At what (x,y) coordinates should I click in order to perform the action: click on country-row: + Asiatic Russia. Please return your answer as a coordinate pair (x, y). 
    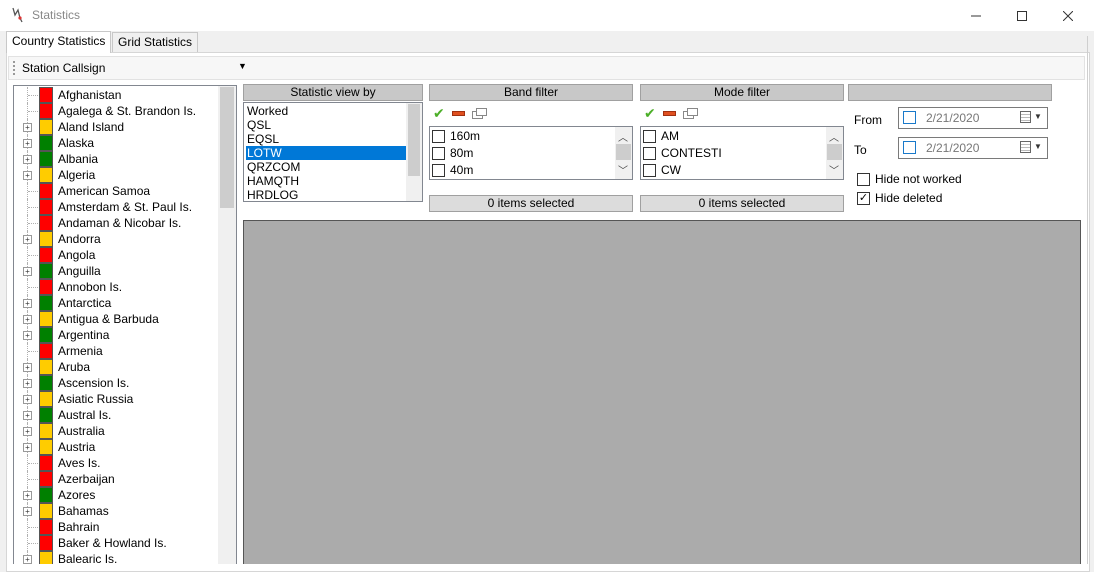
    Looking at the image, I should click on (116, 399).